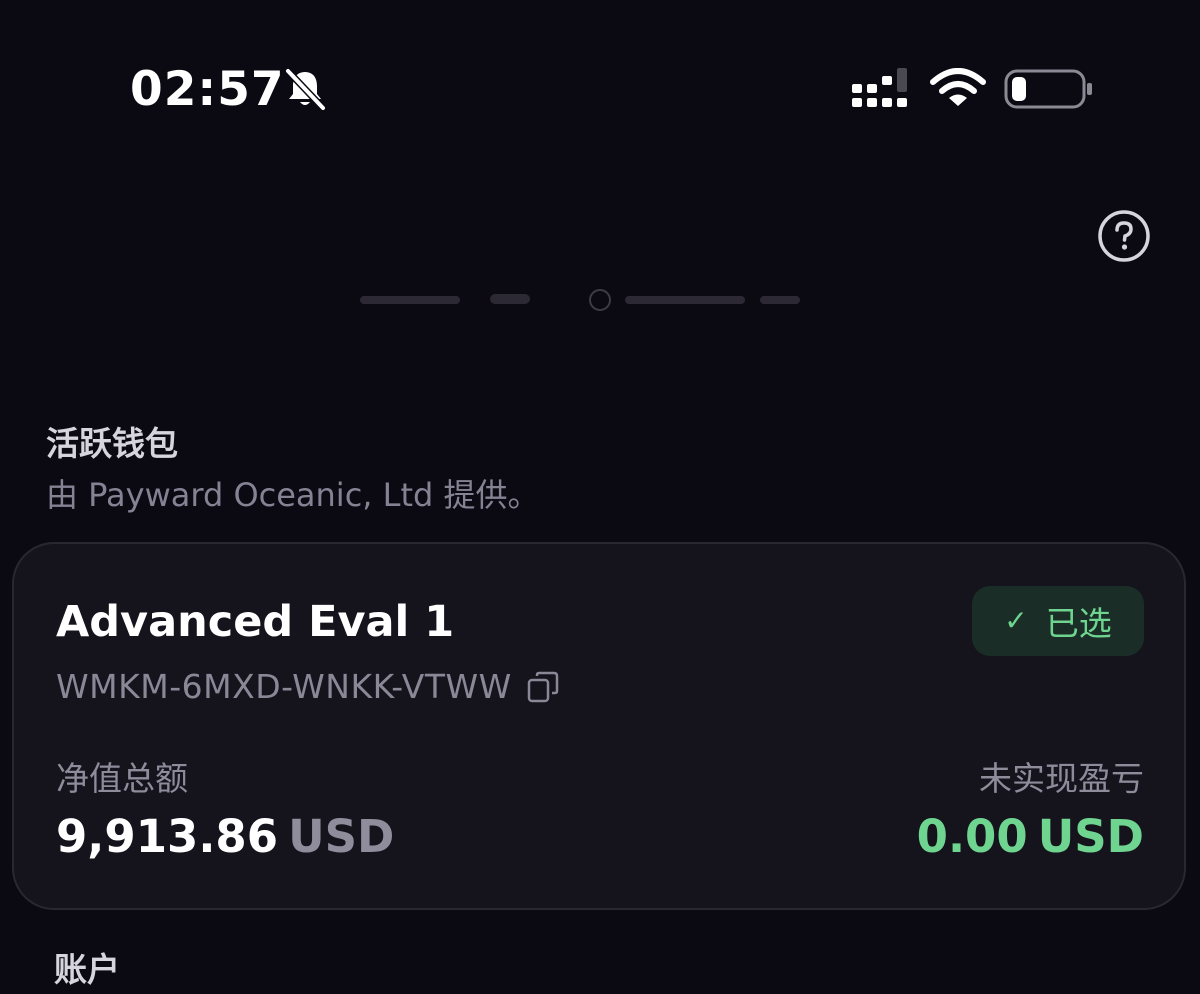 The width and height of the screenshot is (1200, 994). Describe the element at coordinates (879, 87) in the screenshot. I see `signal-icon` at that location.